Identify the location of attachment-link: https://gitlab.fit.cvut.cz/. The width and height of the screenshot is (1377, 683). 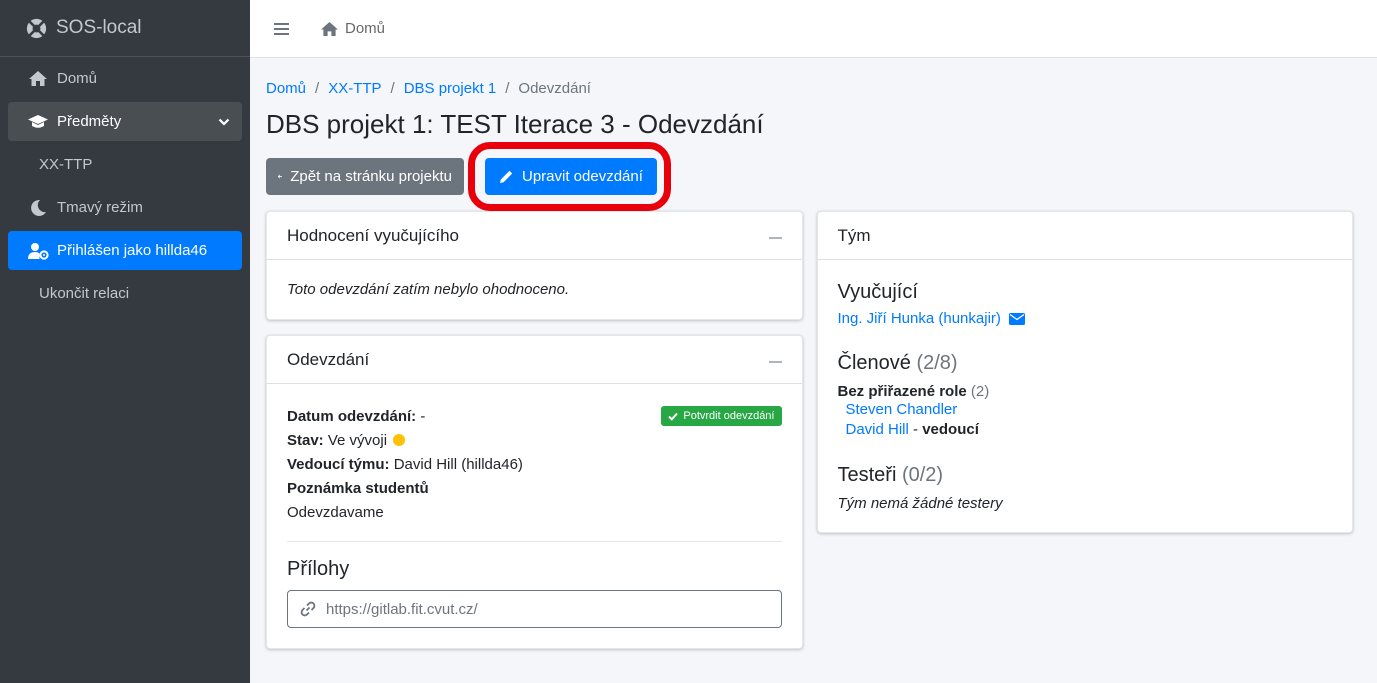
(534, 609).